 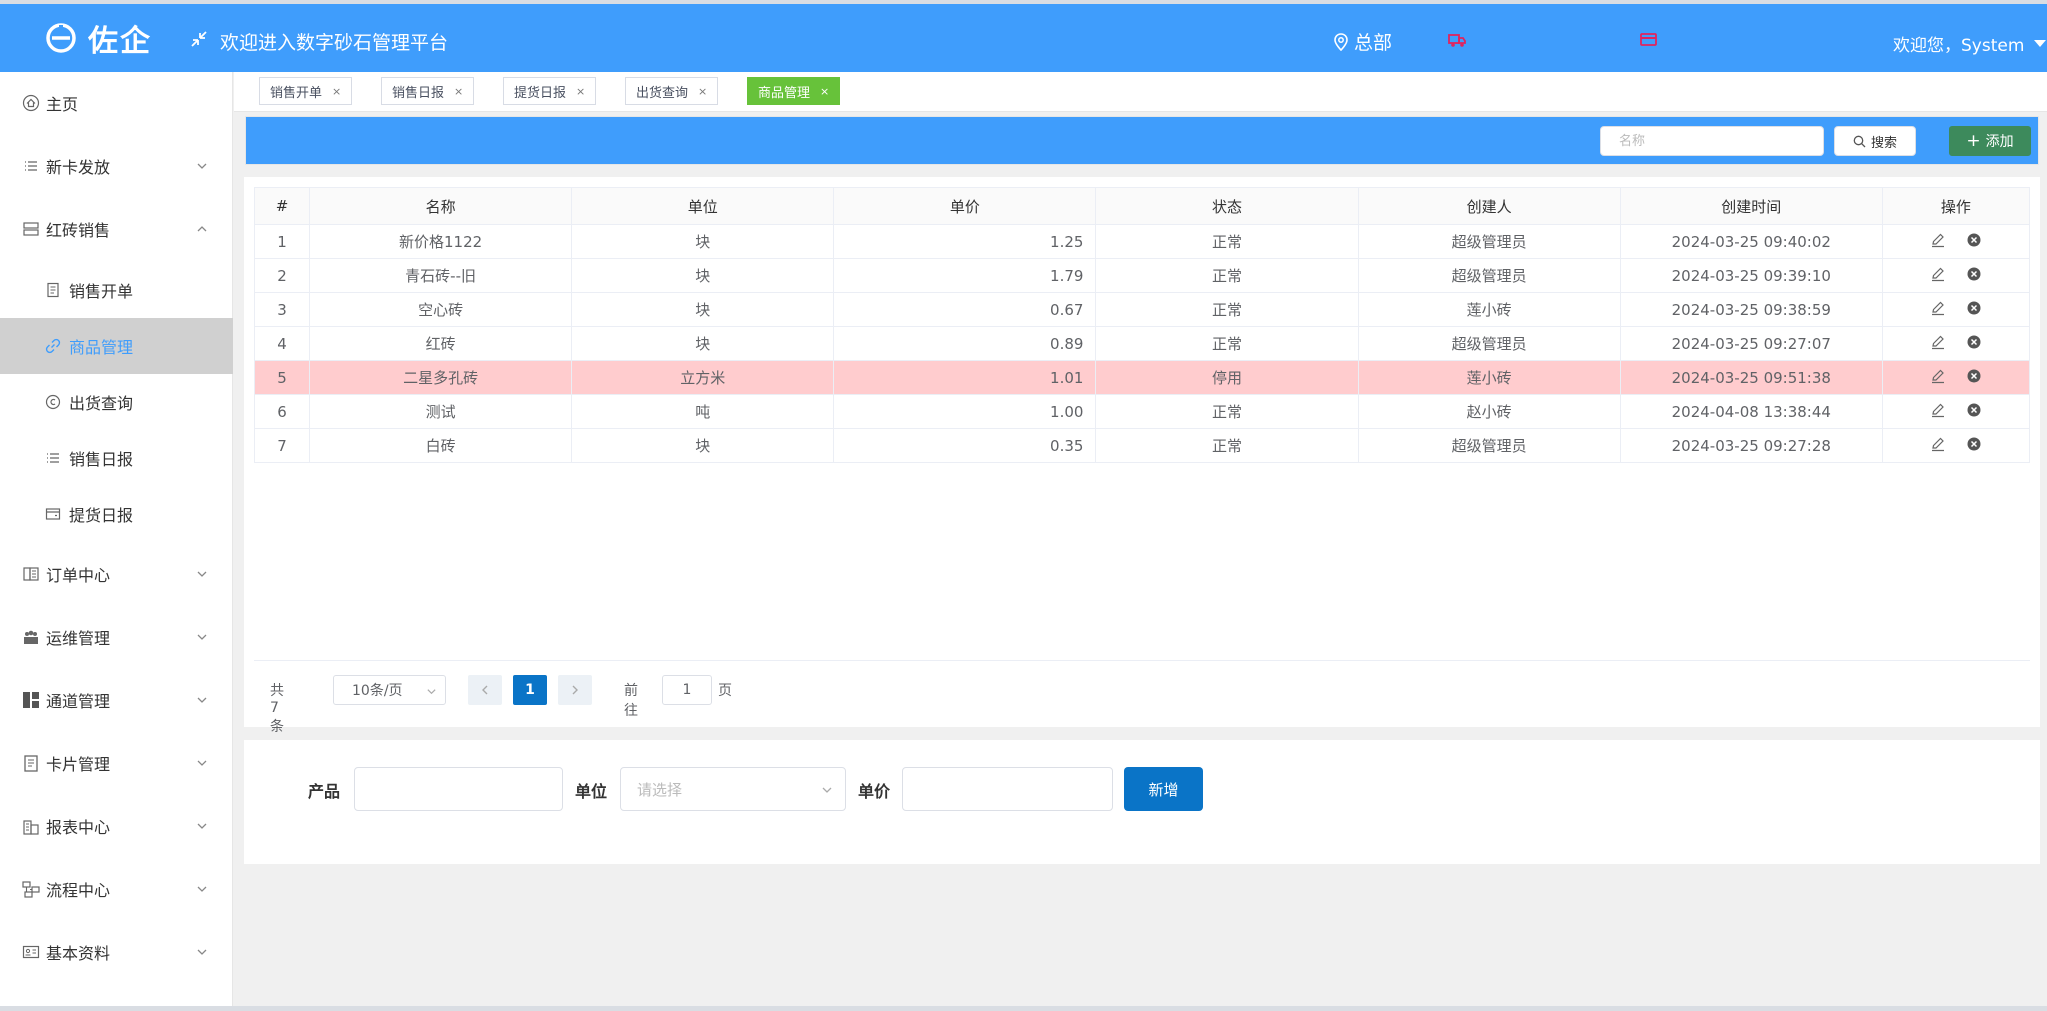 I want to click on search-button: 搜索, so click(x=1875, y=141).